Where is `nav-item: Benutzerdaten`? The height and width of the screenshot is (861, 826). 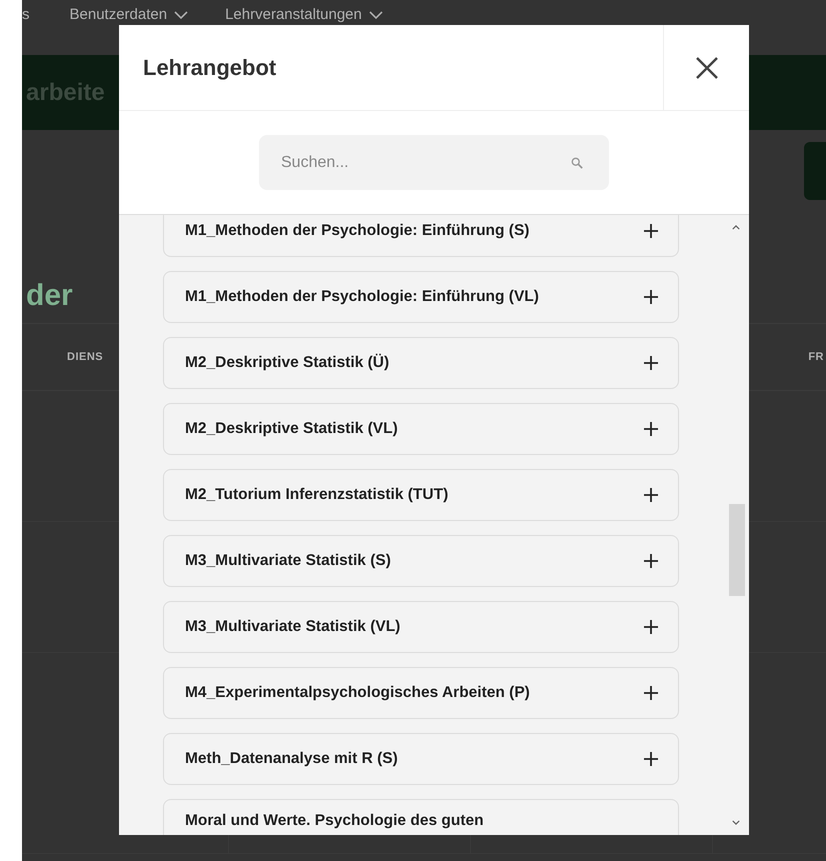 nav-item: Benutzerdaten is located at coordinates (130, 14).